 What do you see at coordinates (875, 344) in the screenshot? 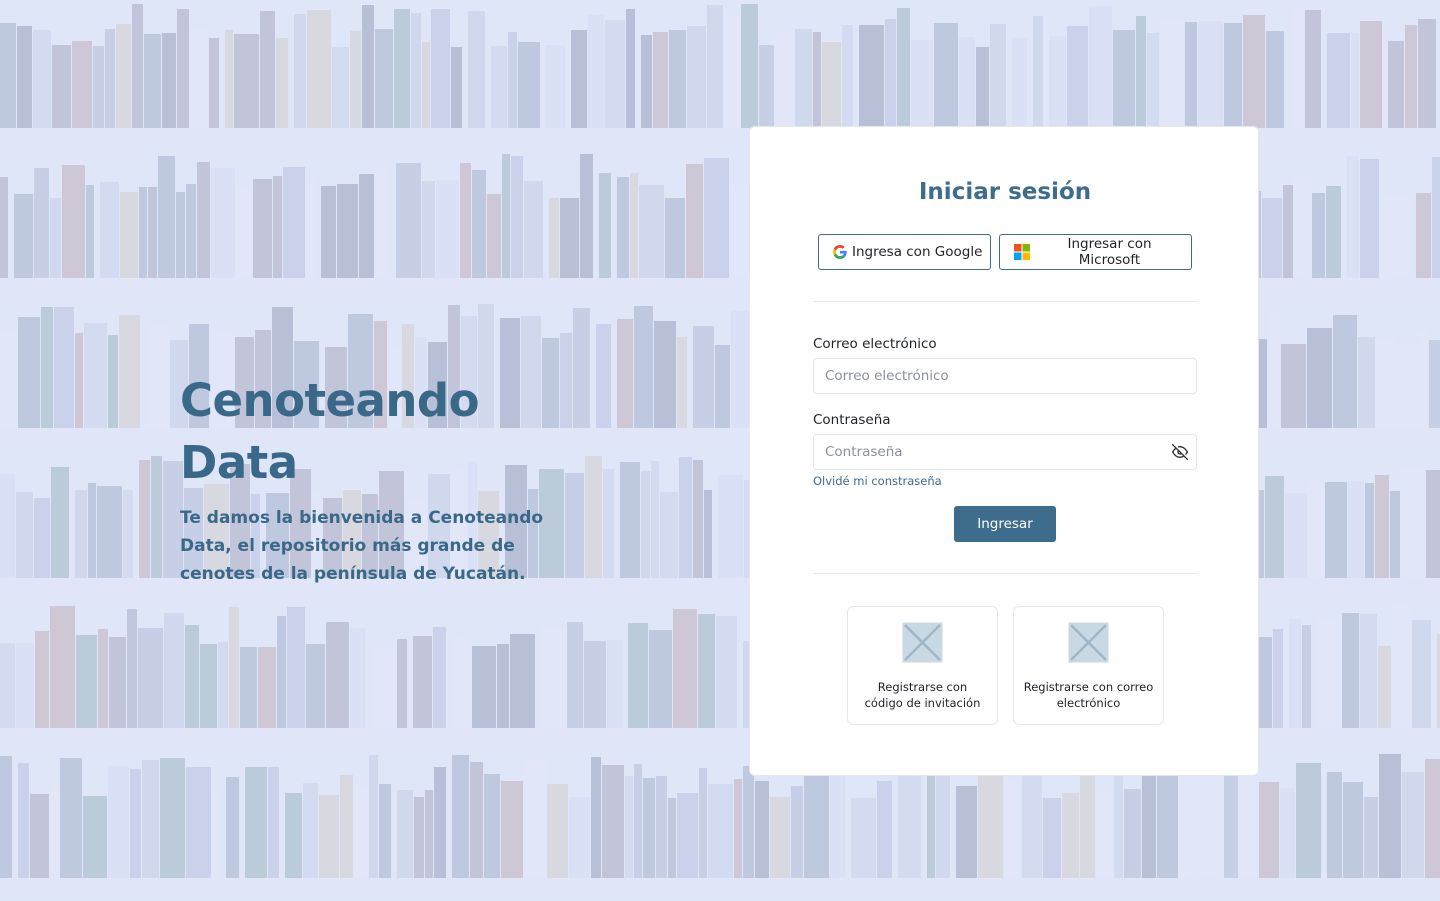
I see `email-label: Correo electrónico` at bounding box center [875, 344].